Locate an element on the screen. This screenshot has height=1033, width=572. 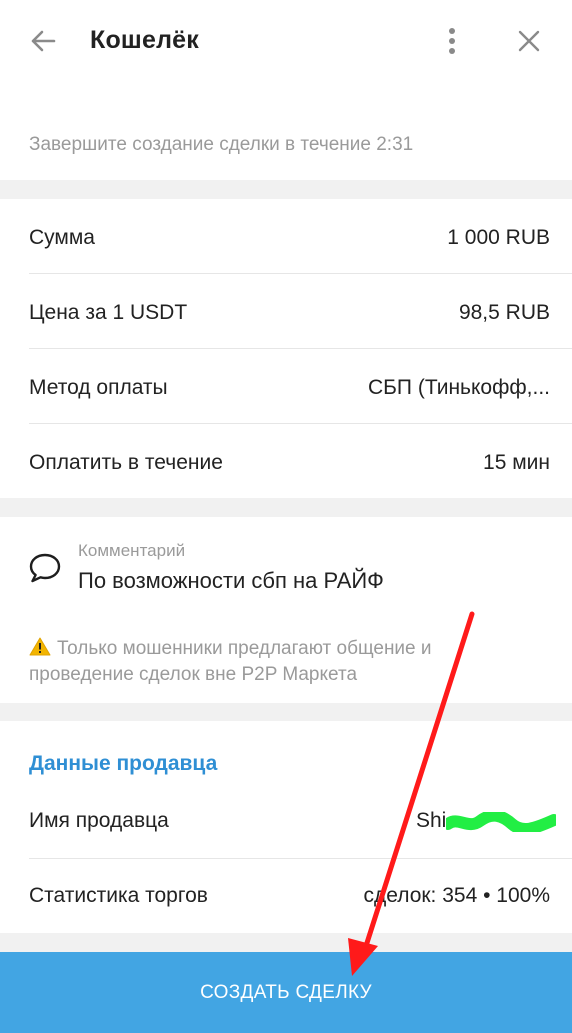
comment-text: По возможности сбп на РАЙФ is located at coordinates (231, 580).